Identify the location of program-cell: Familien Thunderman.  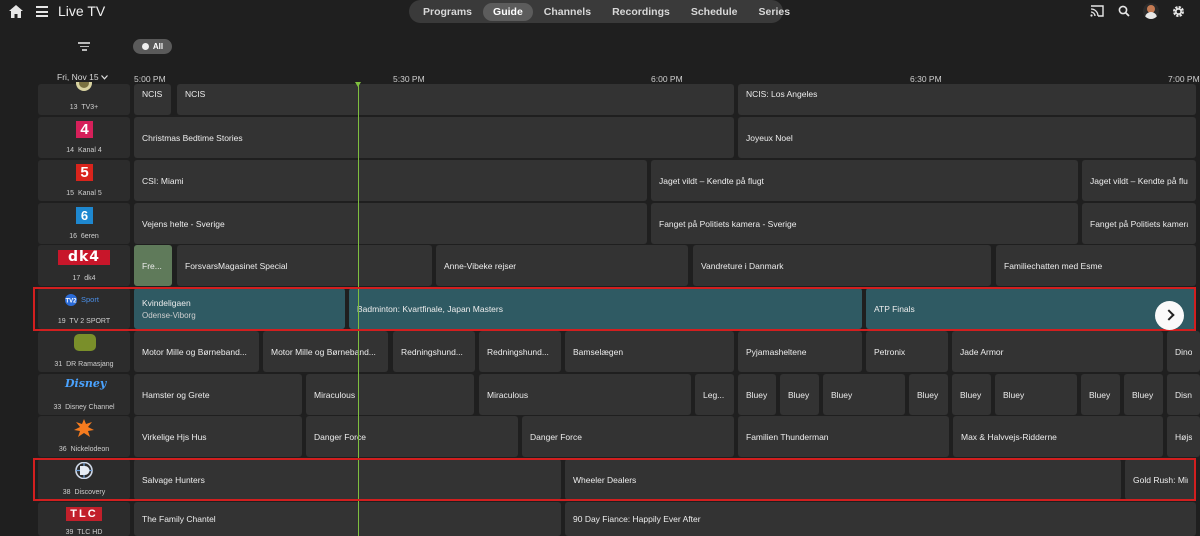
(843, 436).